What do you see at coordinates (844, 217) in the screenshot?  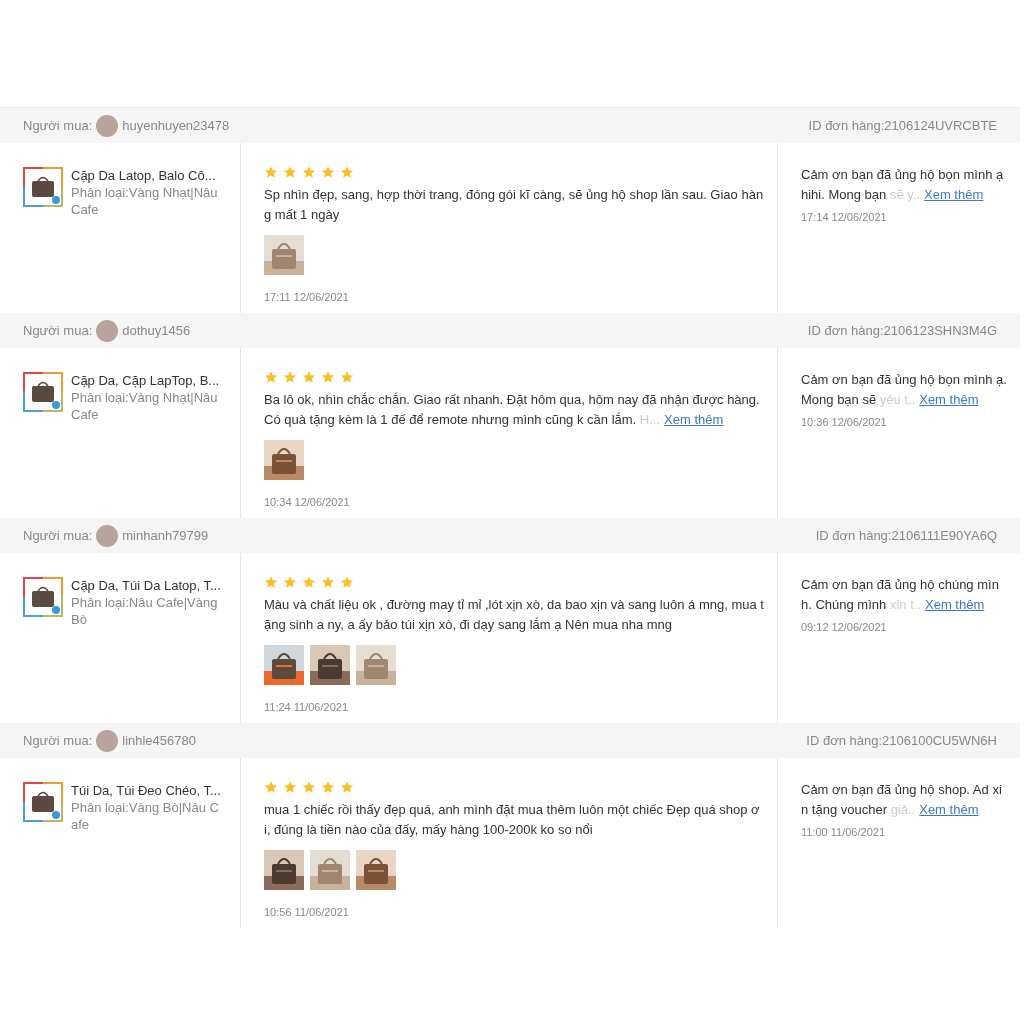 I see `reply-time: 17:14 12/06/2021` at bounding box center [844, 217].